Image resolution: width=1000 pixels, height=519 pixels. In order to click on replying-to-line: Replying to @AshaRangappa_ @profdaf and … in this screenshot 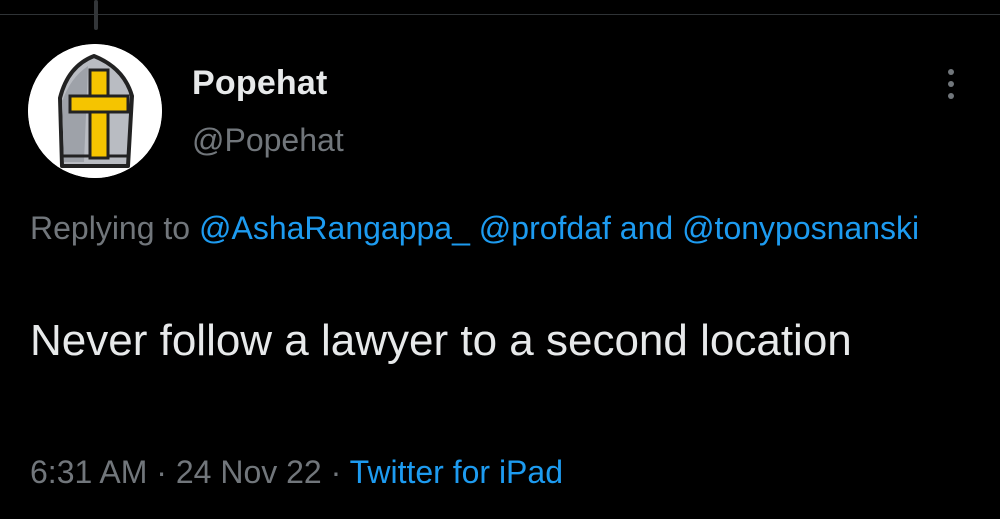, I will do `click(480, 228)`.